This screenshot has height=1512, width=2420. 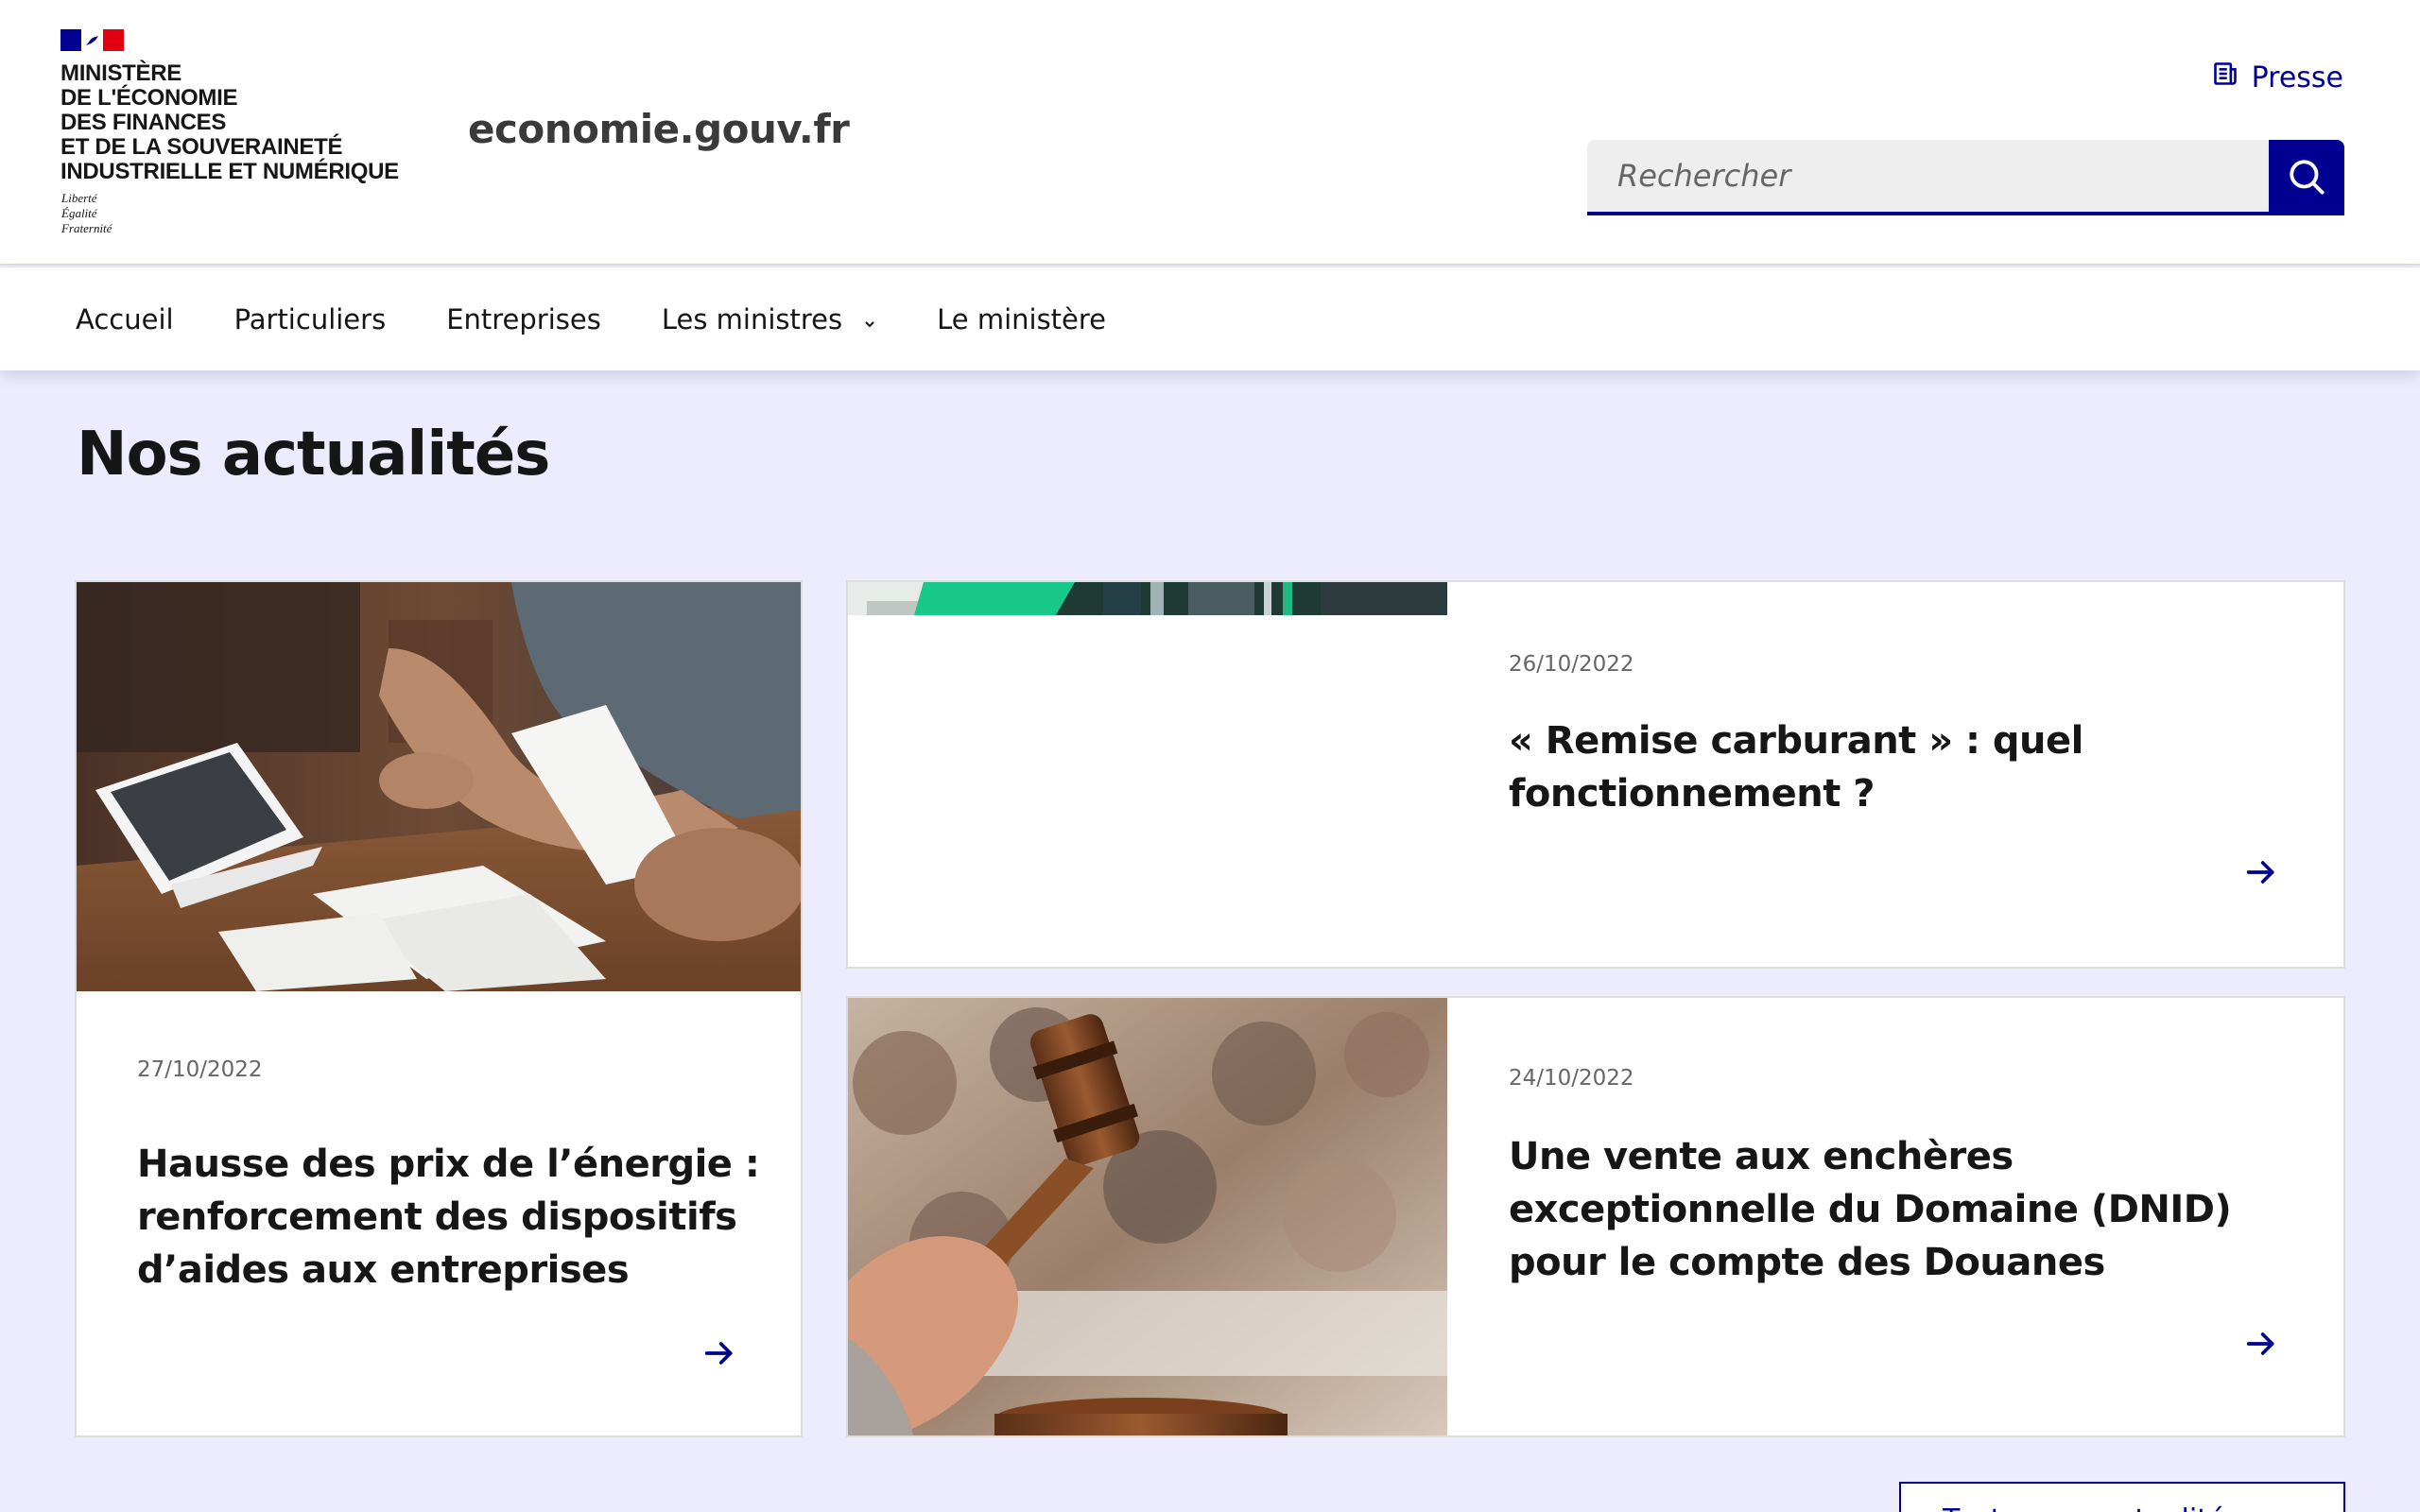 I want to click on section-title: Nos actualités, so click(x=313, y=455).